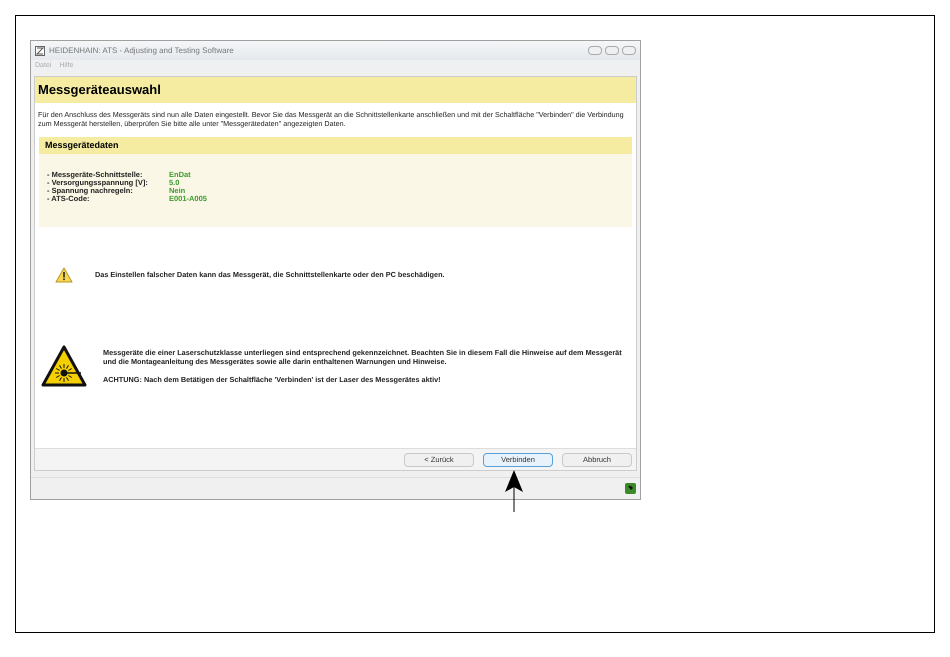 The image size is (950, 657). I want to click on status-icon, so click(630, 488).